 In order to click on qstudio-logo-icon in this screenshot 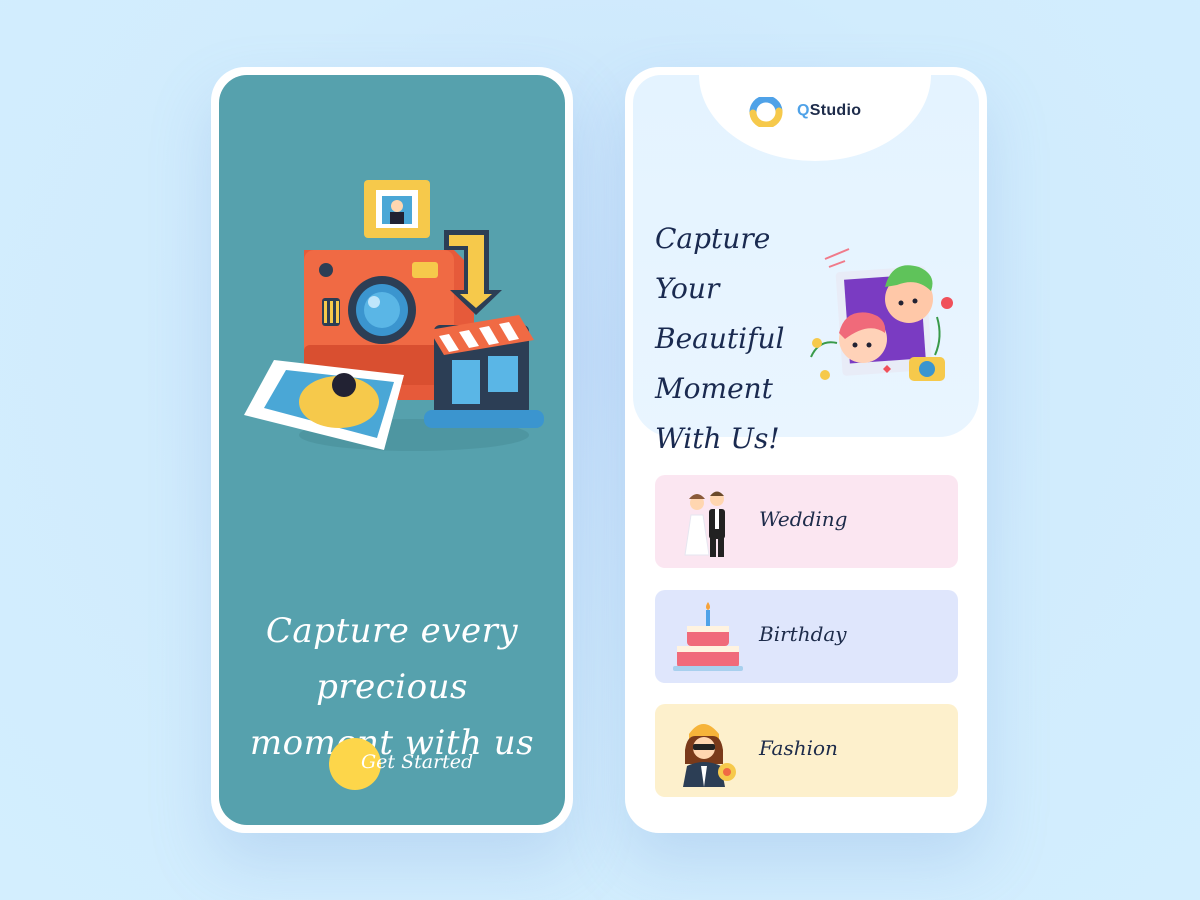, I will do `click(766, 112)`.